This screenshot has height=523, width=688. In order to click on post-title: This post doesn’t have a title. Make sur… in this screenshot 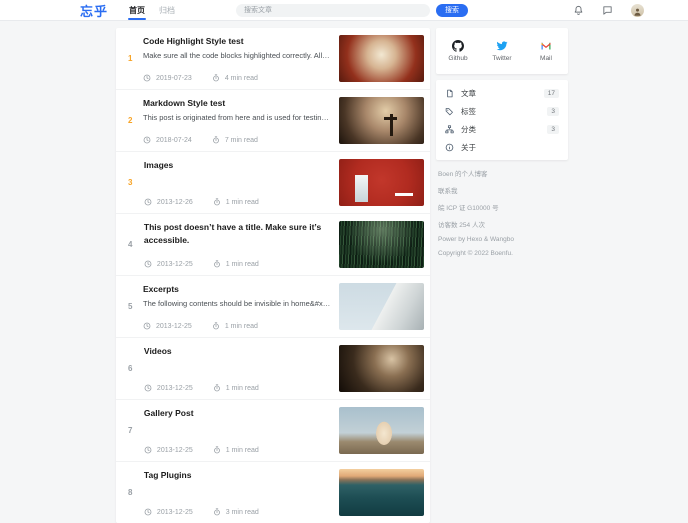, I will do `click(237, 234)`.